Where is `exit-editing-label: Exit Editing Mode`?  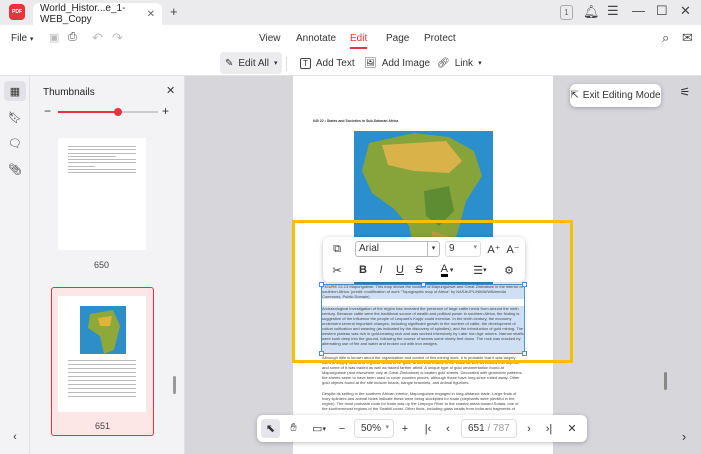 exit-editing-label: Exit Editing Mode is located at coordinates (621, 95).